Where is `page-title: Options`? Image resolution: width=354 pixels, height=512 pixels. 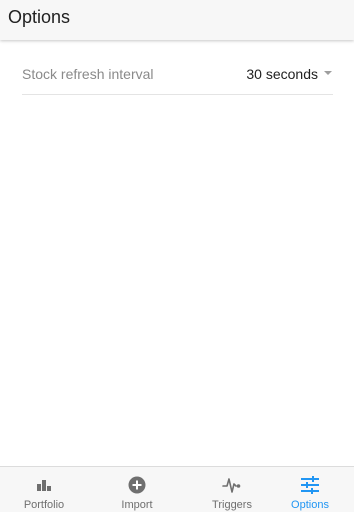 page-title: Options is located at coordinates (39, 17).